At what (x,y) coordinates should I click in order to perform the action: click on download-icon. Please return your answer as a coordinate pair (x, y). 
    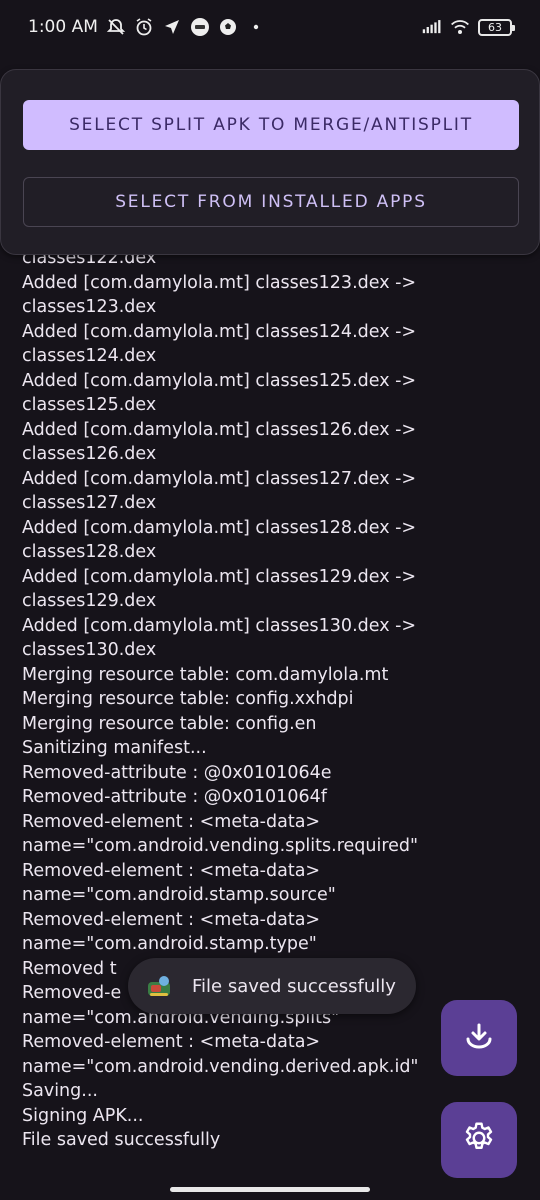
    Looking at the image, I should click on (479, 1038).